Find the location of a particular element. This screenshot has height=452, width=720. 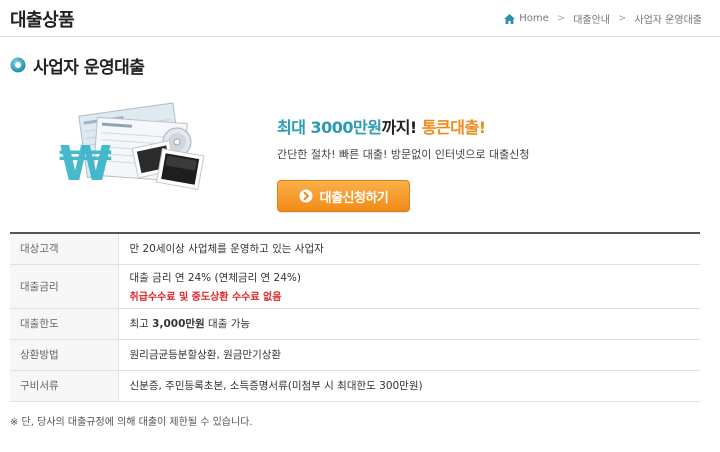

breadcrumb-loan-guide: 대출안내 is located at coordinates (591, 18).